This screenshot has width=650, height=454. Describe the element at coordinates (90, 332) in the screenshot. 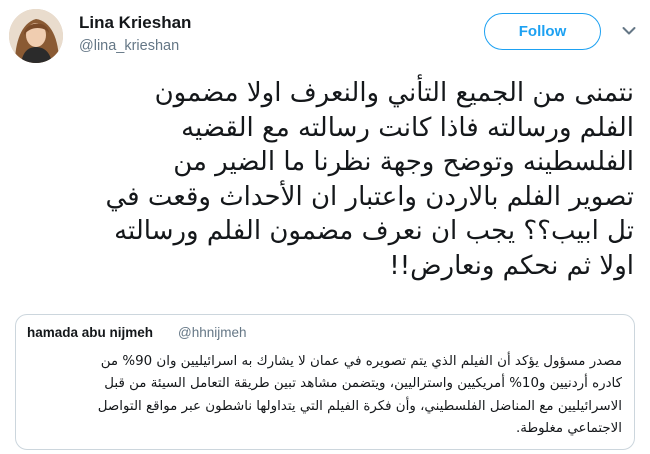

I see `quoted-author-name: hamada abu nijmeh` at that location.